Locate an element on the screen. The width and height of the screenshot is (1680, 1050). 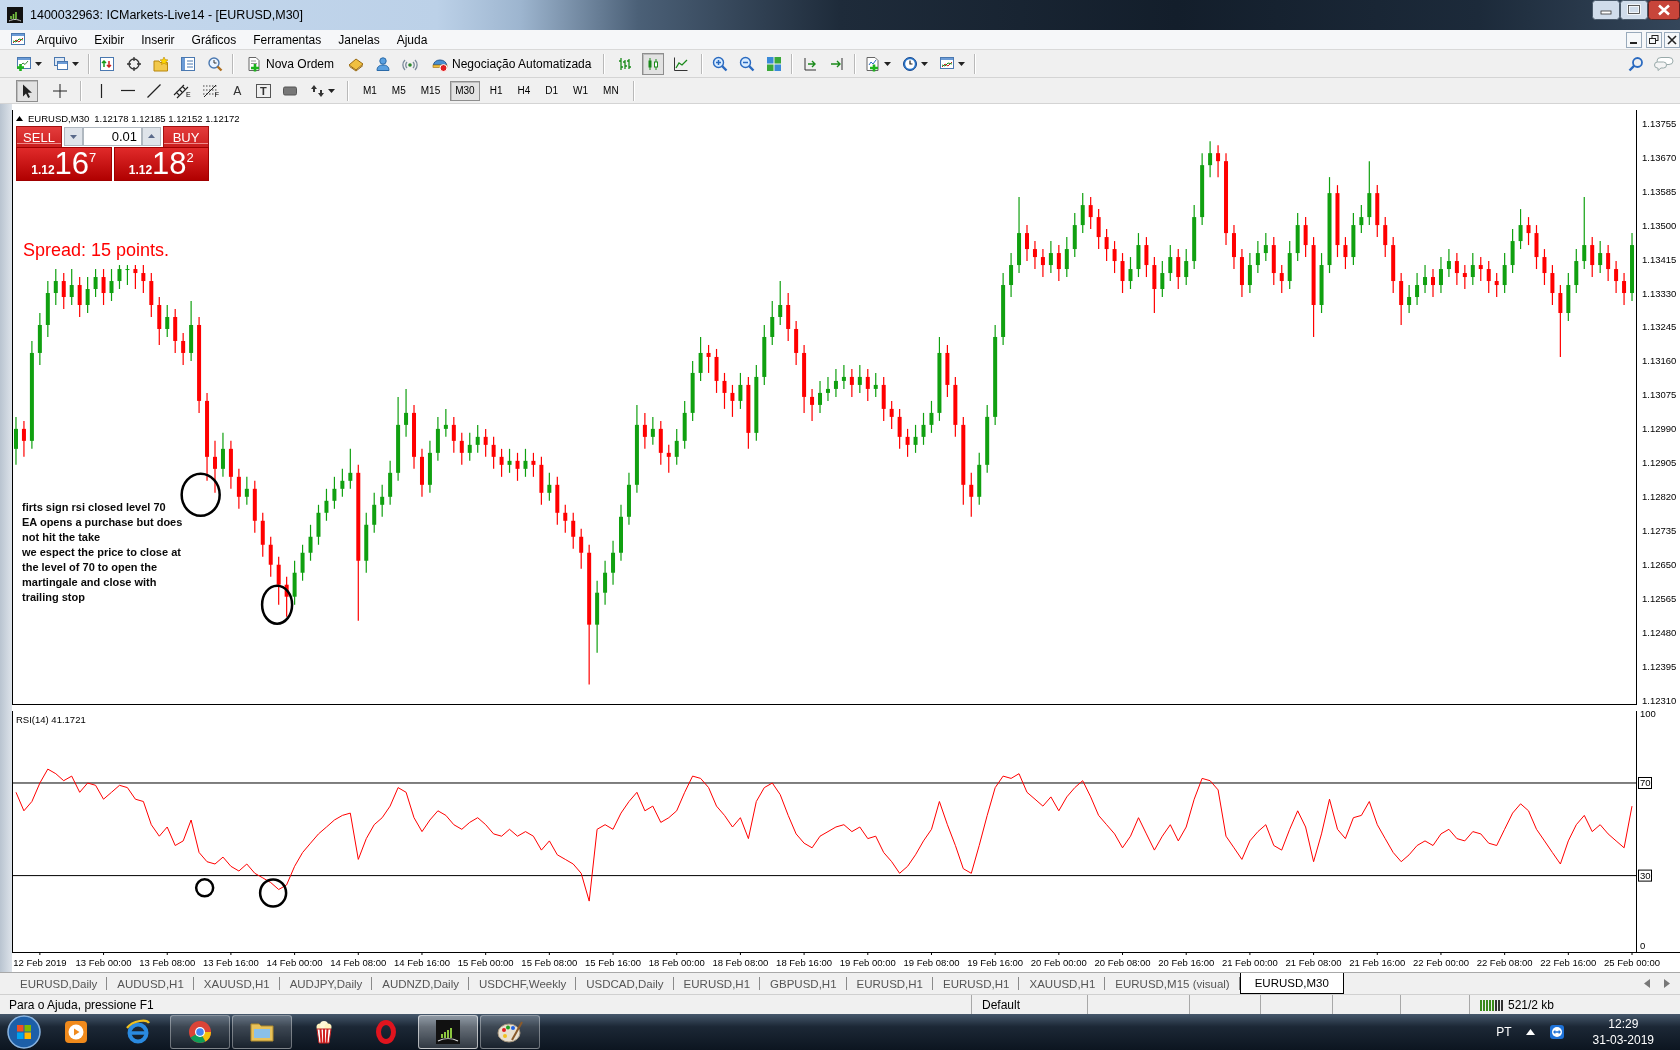
menu-item: Janelas is located at coordinates (359, 39).